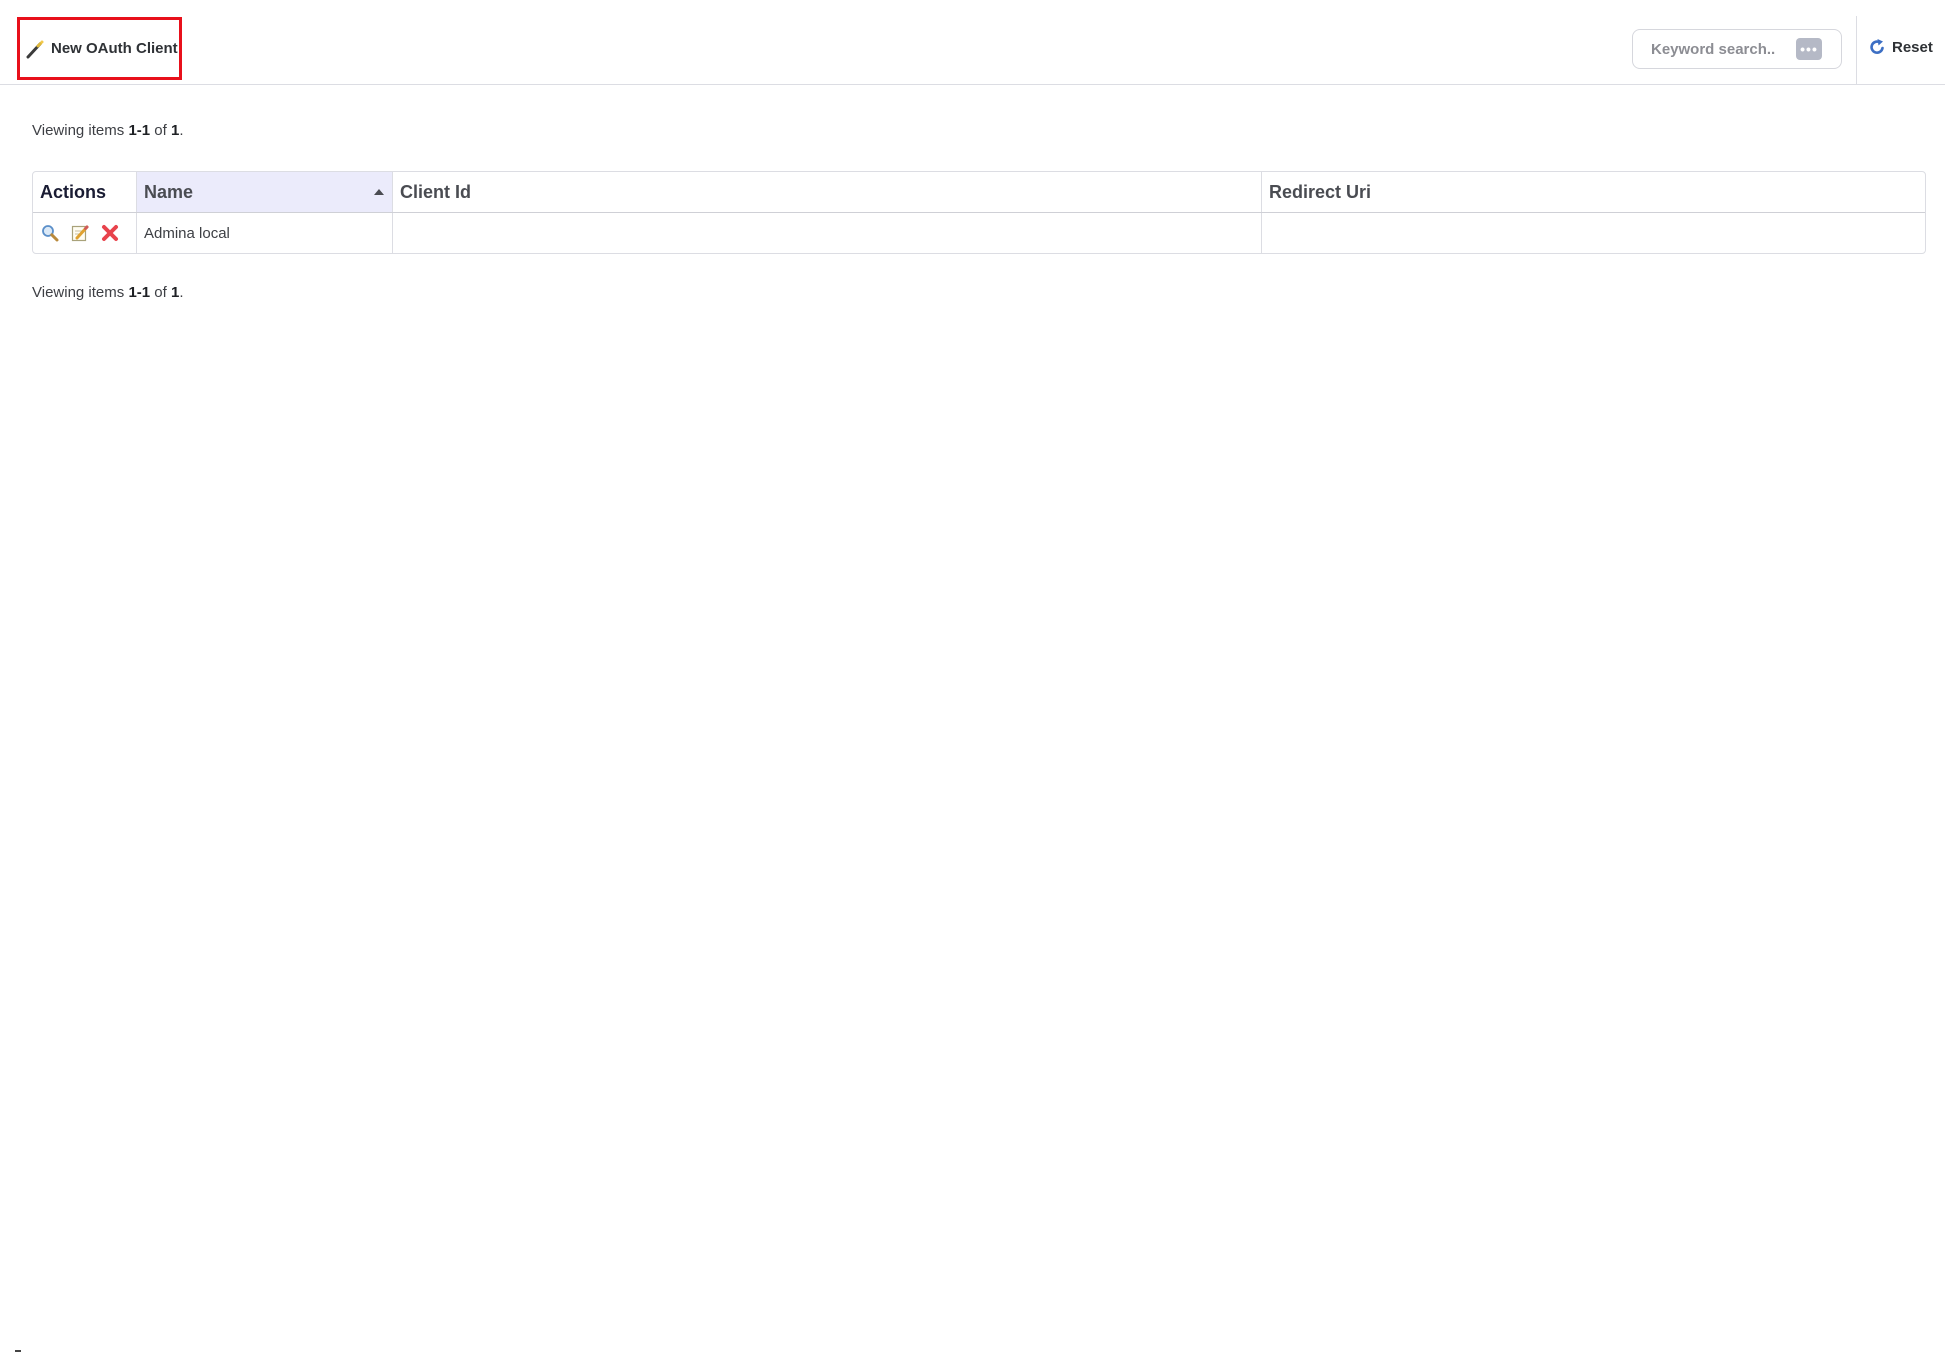 Image resolution: width=1952 pixels, height=1367 pixels. I want to click on row-actions, so click(85, 233).